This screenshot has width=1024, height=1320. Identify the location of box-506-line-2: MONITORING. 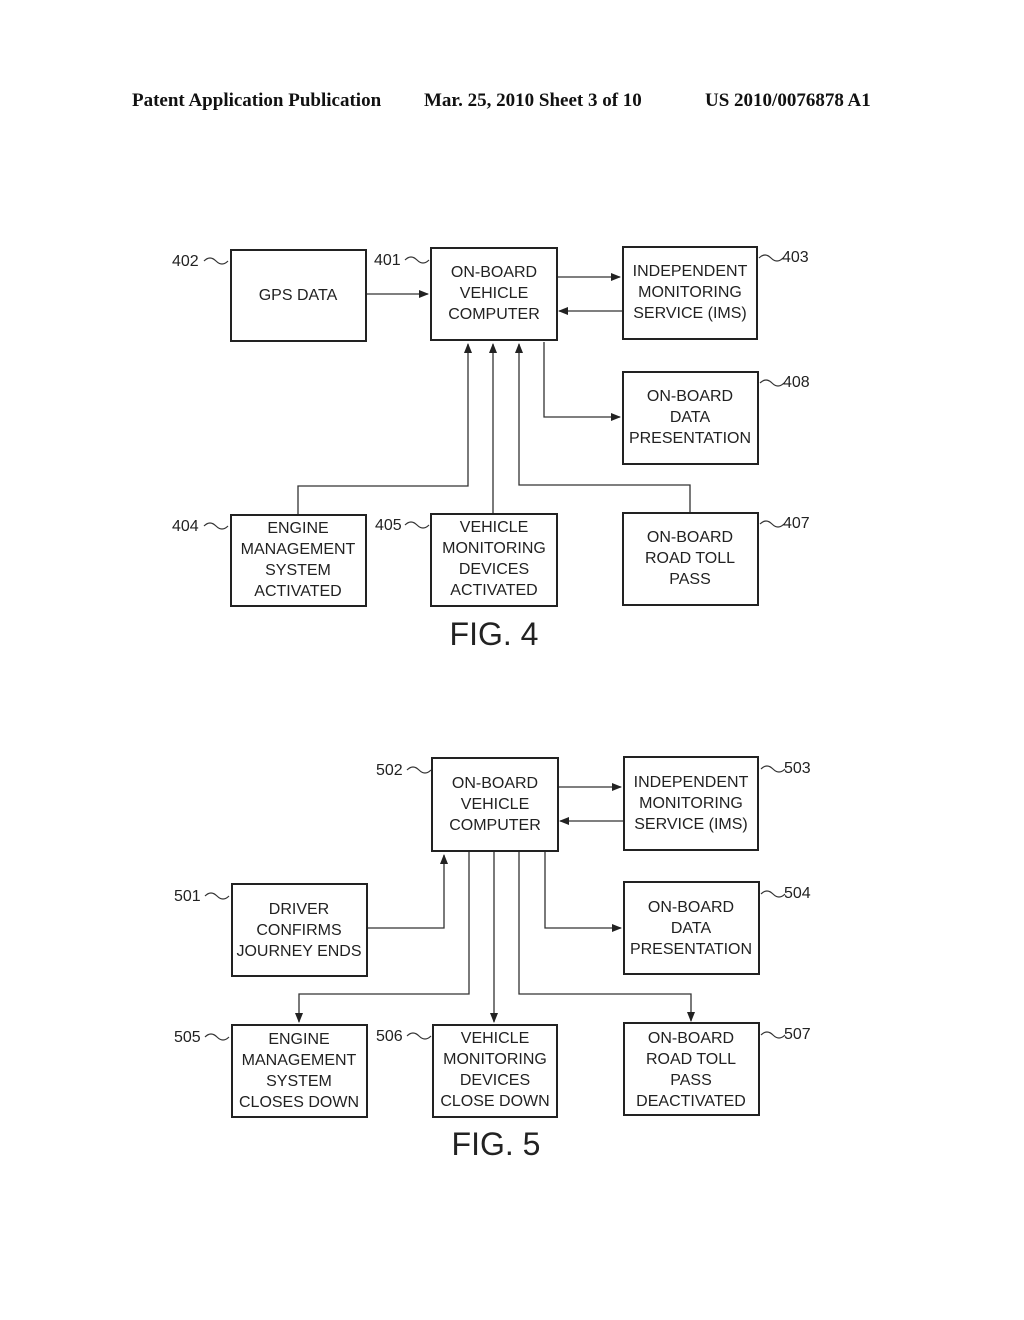
(495, 1059).